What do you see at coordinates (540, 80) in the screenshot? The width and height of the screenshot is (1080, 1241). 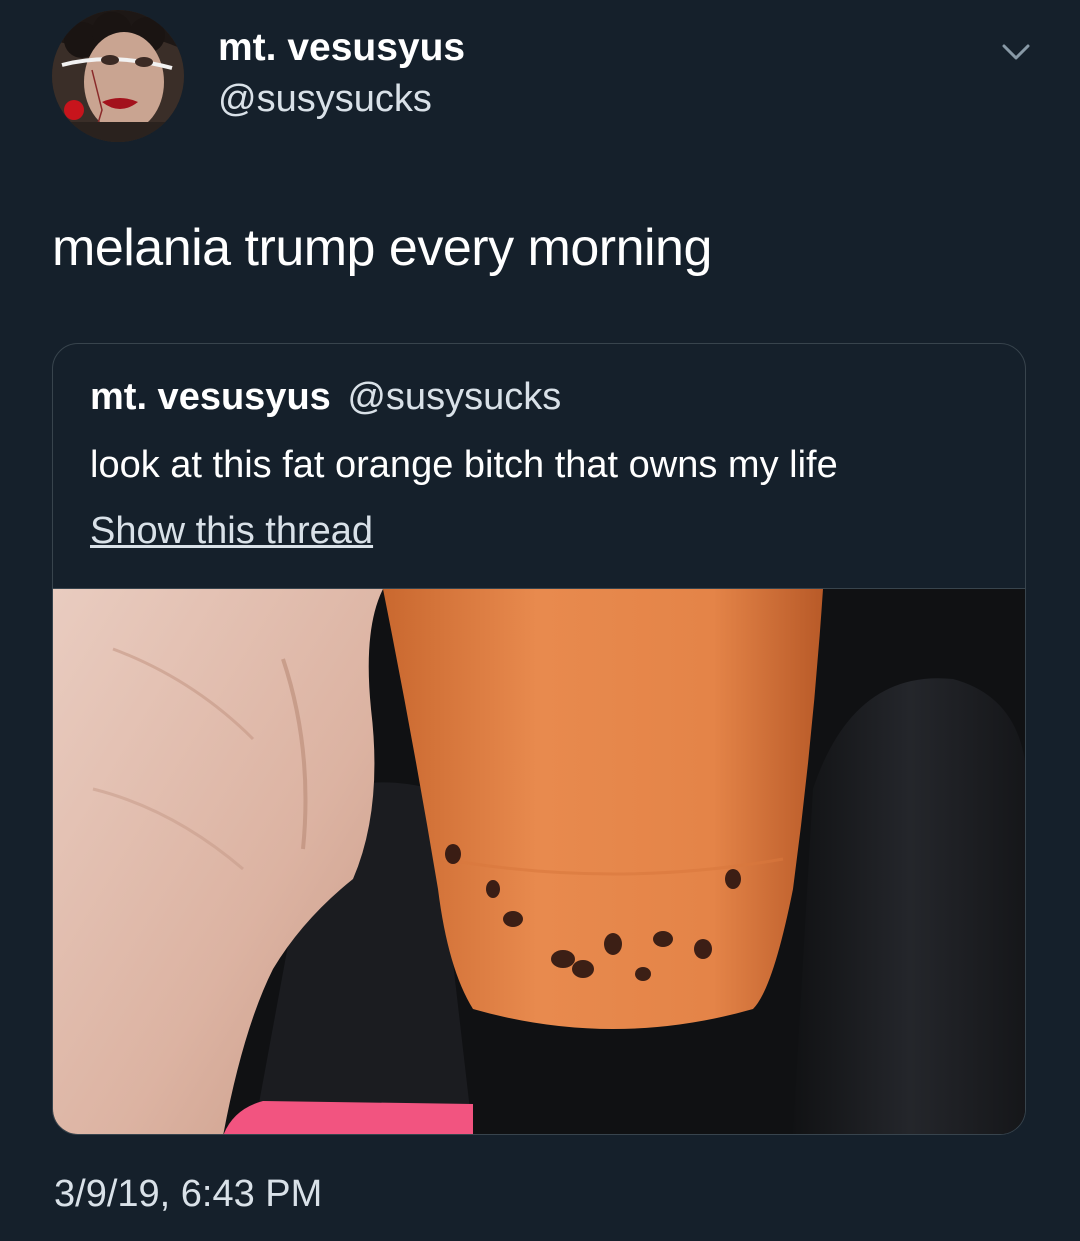 I see `tweet-header: mt. vesusyus @susysucks` at bounding box center [540, 80].